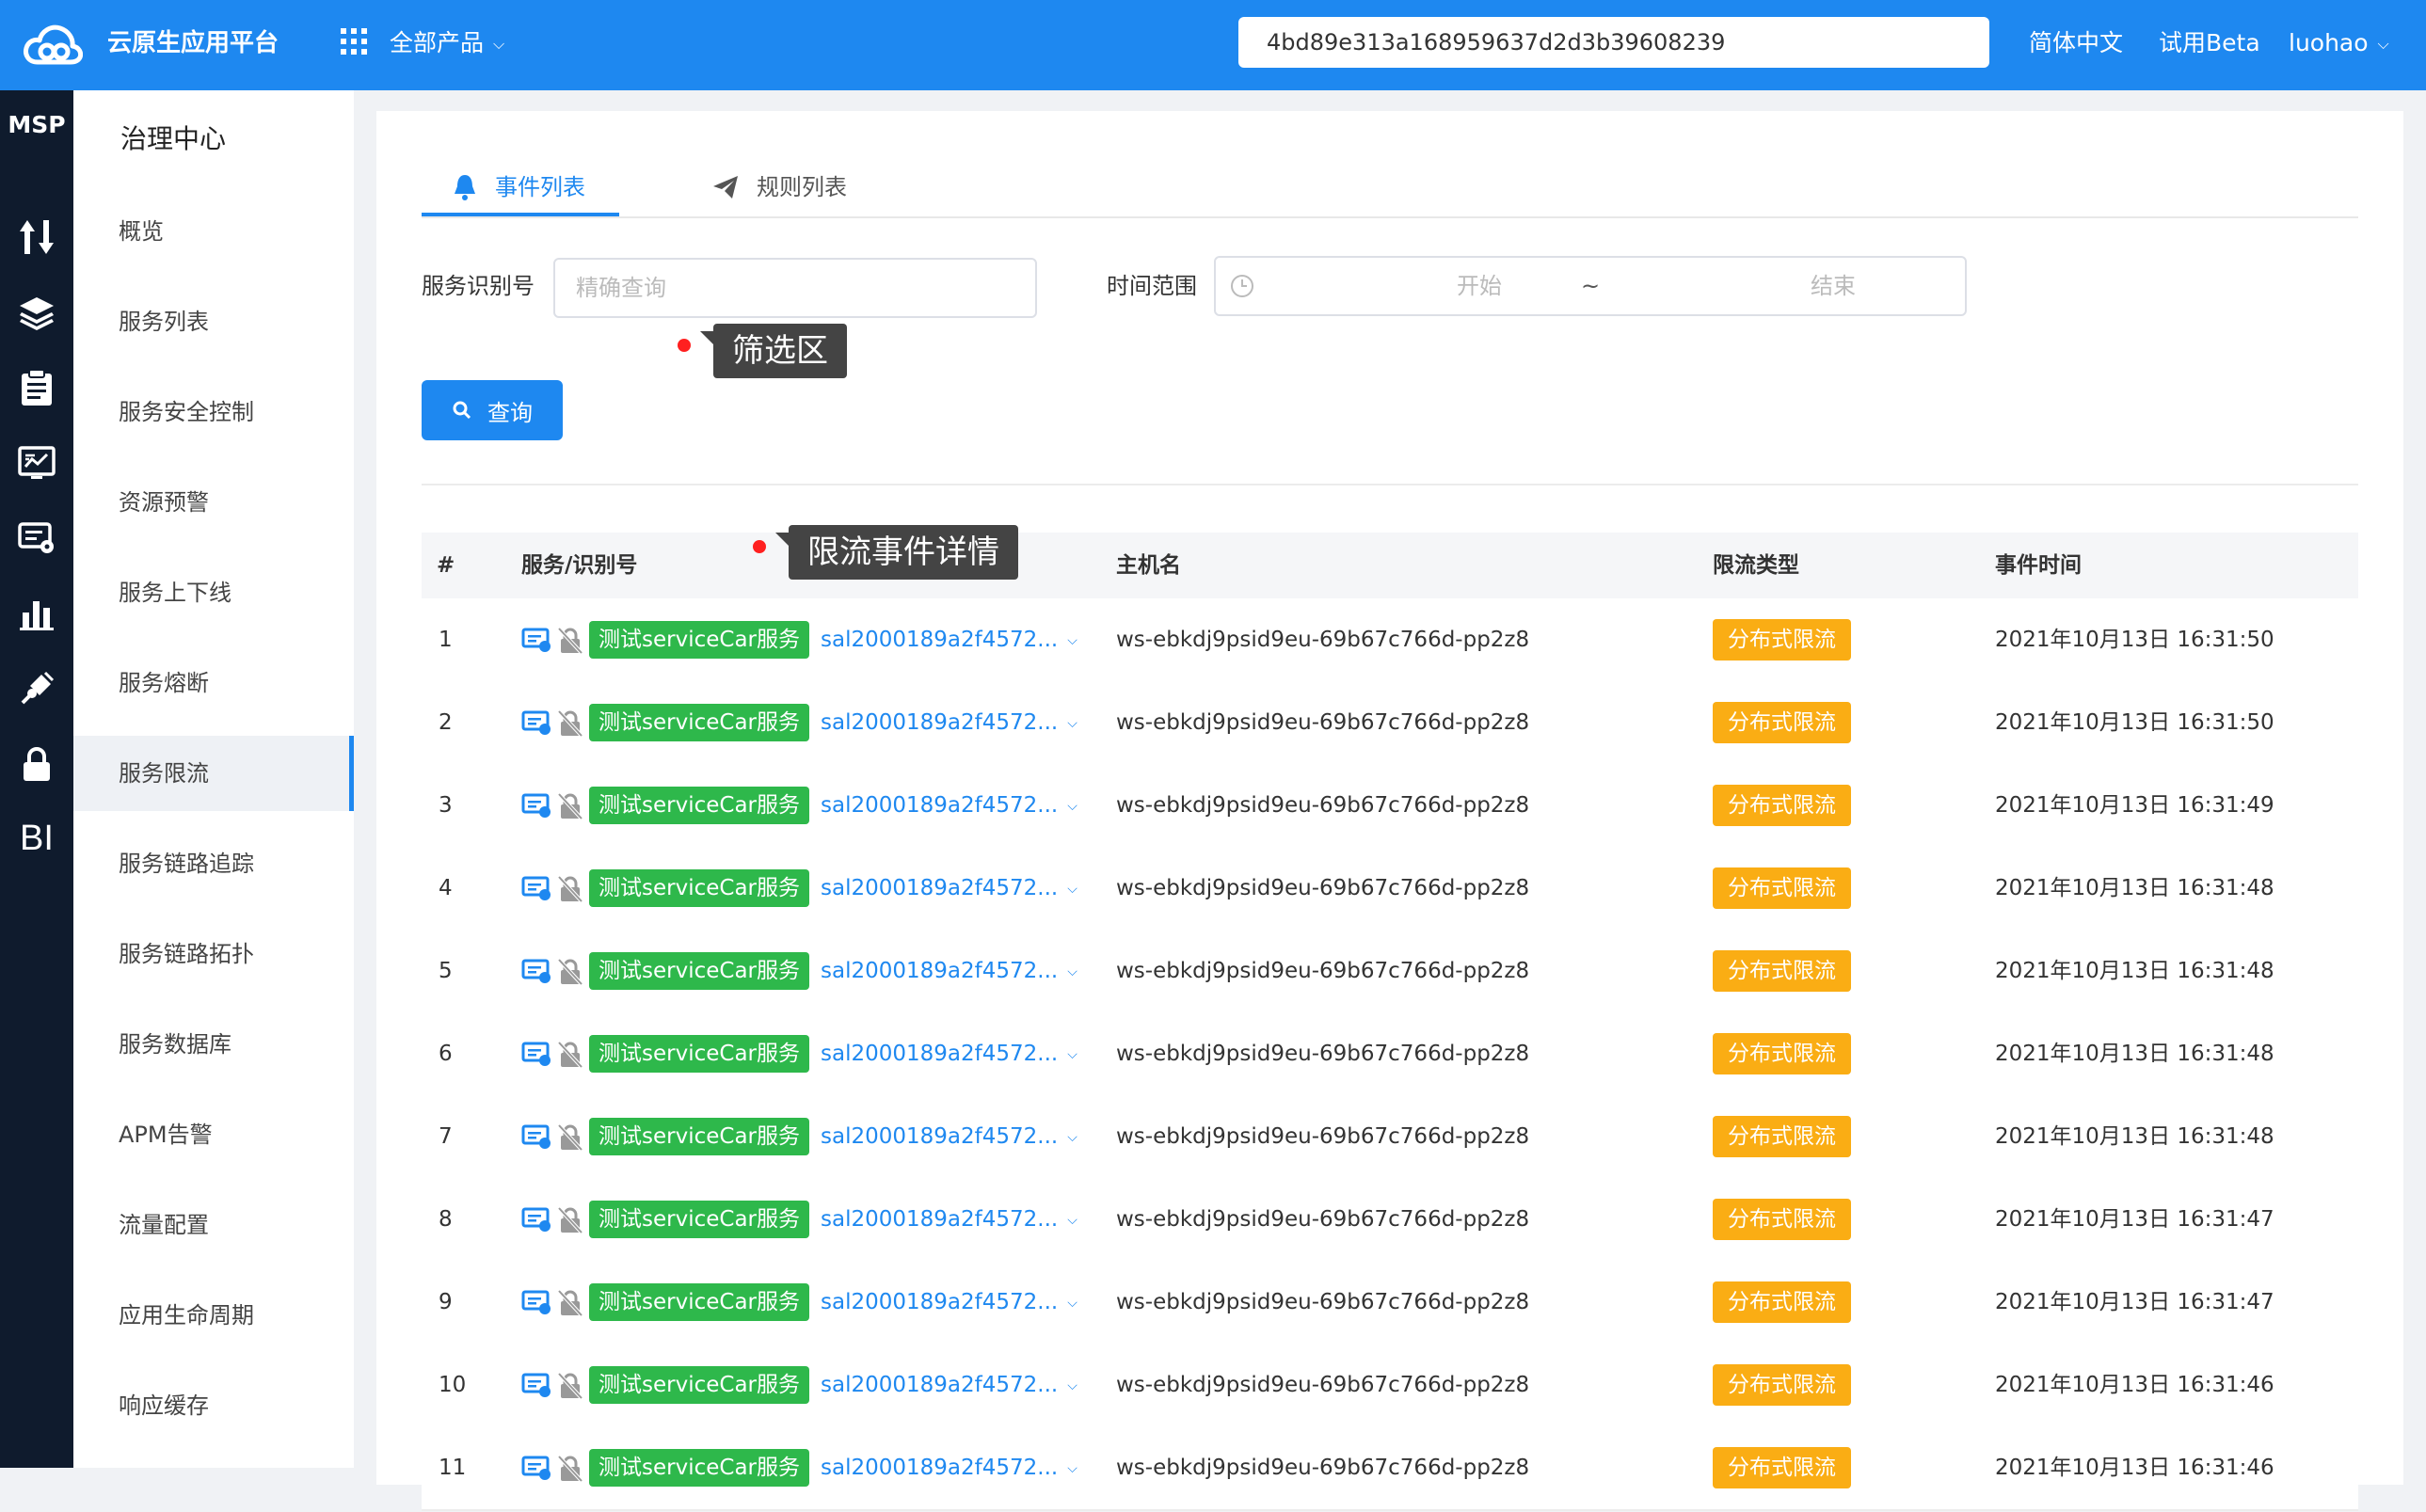 The height and width of the screenshot is (1512, 2426). Describe the element at coordinates (552, 972) in the screenshot. I see `service-icons` at that location.